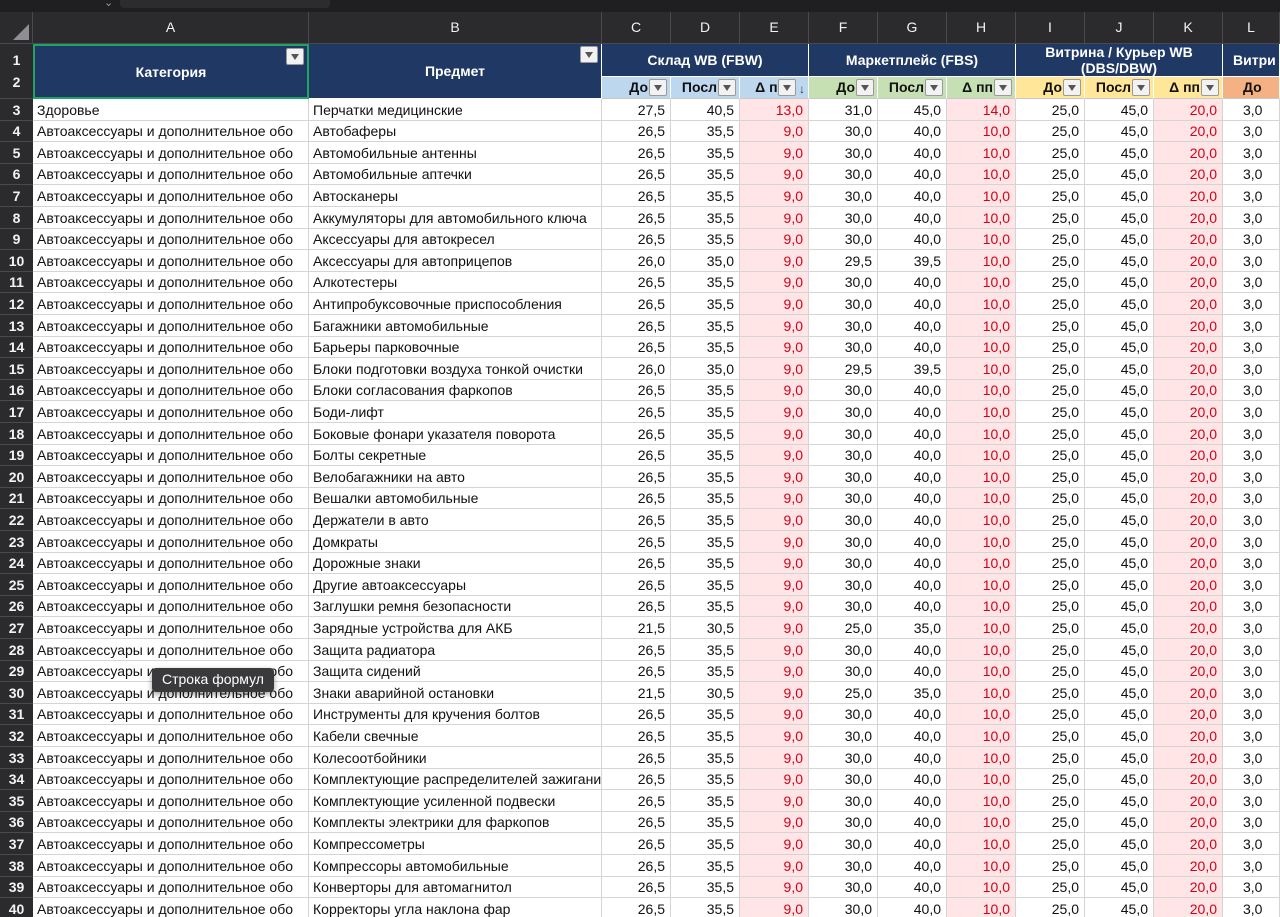 The height and width of the screenshot is (917, 1280). Describe the element at coordinates (843, 110) in the screenshot. I see `value-cell-f: 31,0` at that location.